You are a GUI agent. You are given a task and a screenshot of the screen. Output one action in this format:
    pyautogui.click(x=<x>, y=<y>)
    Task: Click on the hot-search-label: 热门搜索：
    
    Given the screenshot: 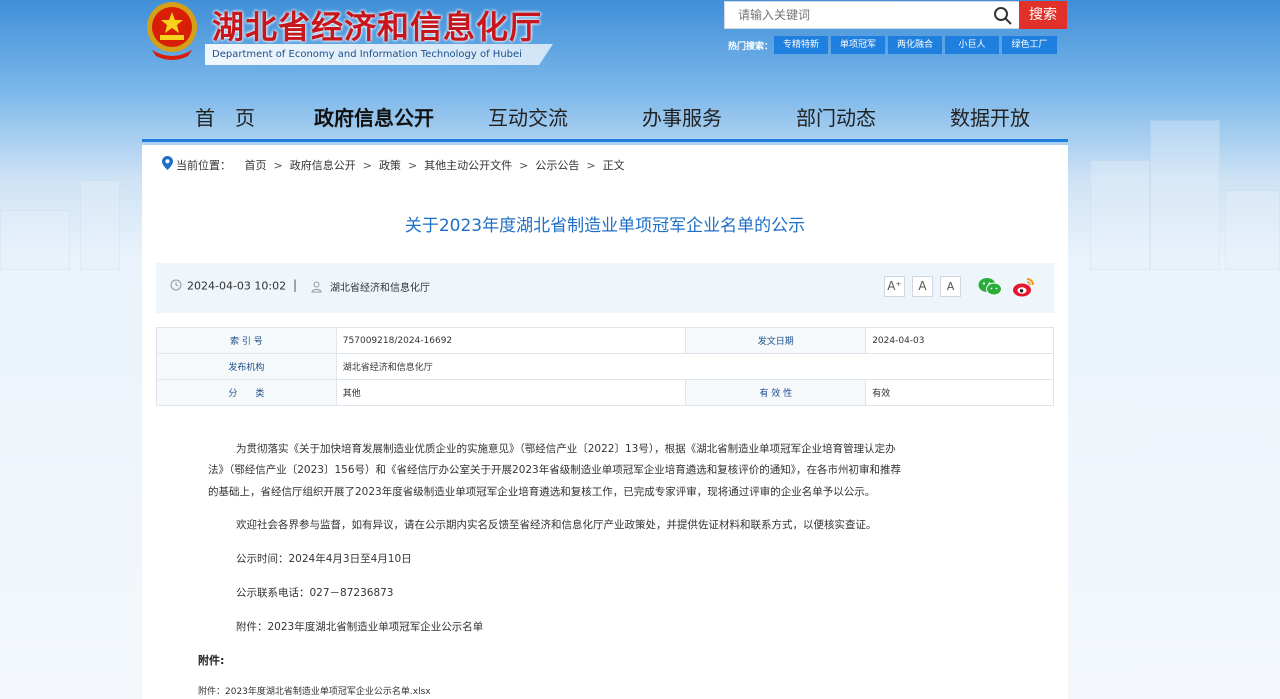 What is the action you would take?
    pyautogui.click(x=751, y=47)
    